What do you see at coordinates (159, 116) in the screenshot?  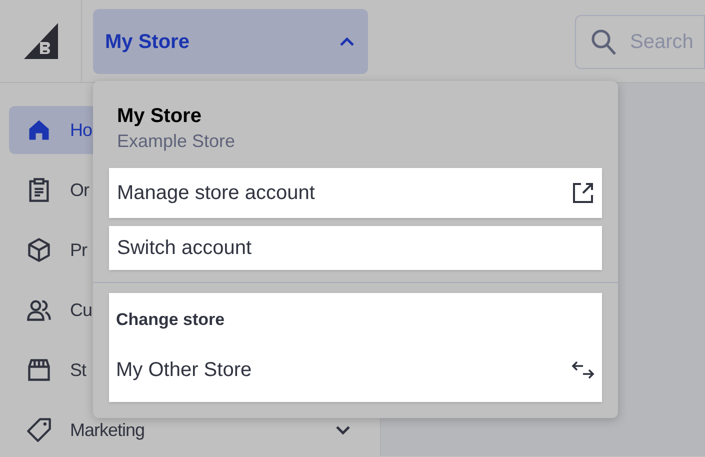 I see `menu-title: My Store` at bounding box center [159, 116].